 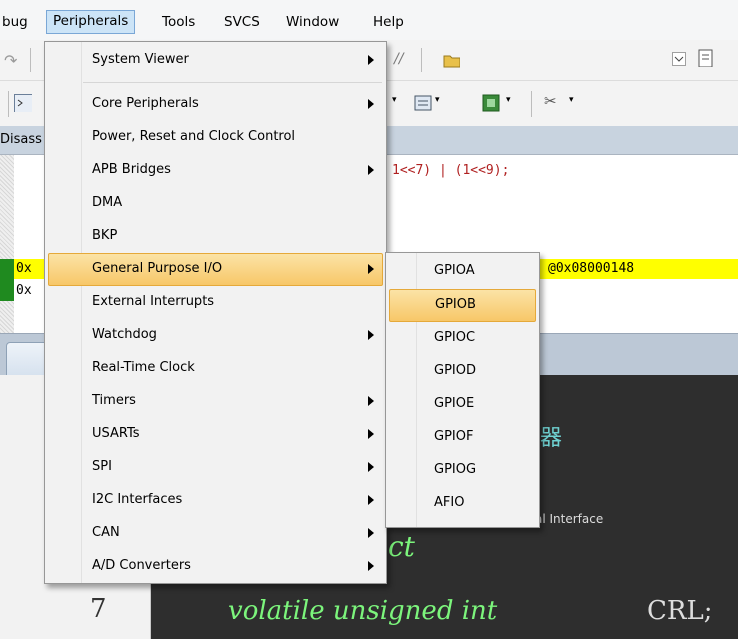 I want to click on current-line-marker, so click(x=7, y=280).